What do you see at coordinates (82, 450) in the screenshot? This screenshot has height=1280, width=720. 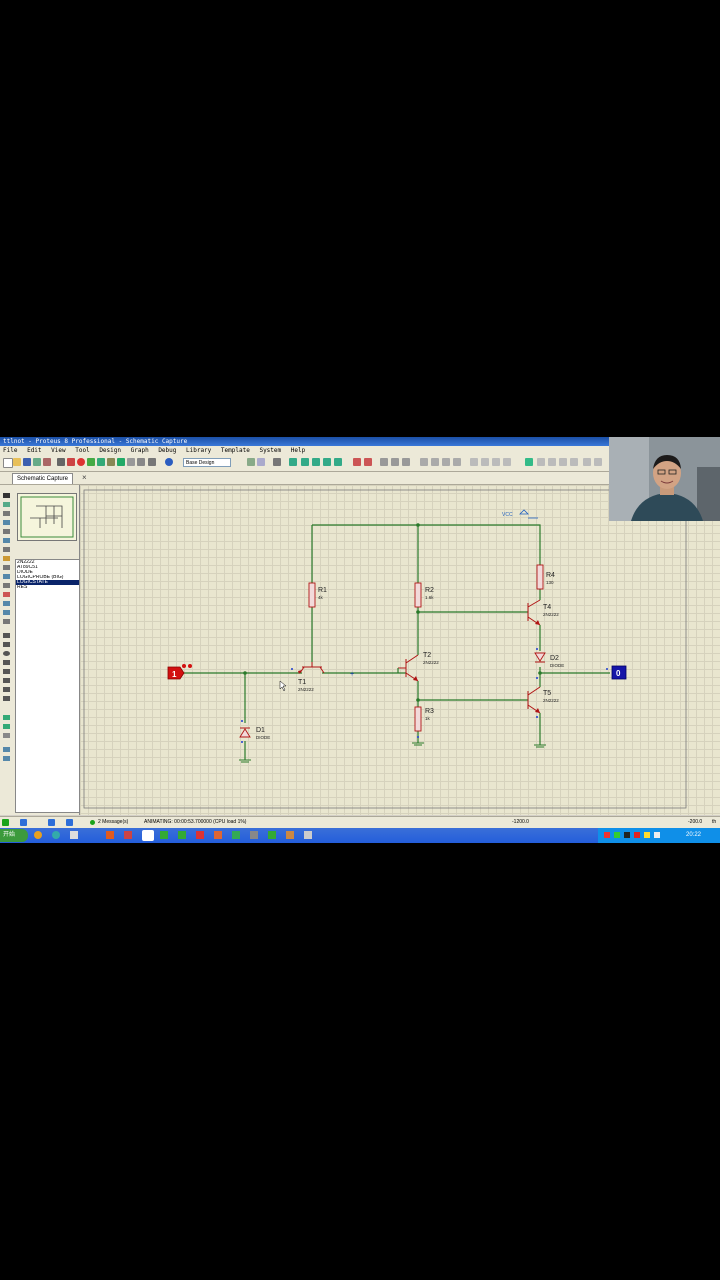 I see `menu-tool: Tool` at bounding box center [82, 450].